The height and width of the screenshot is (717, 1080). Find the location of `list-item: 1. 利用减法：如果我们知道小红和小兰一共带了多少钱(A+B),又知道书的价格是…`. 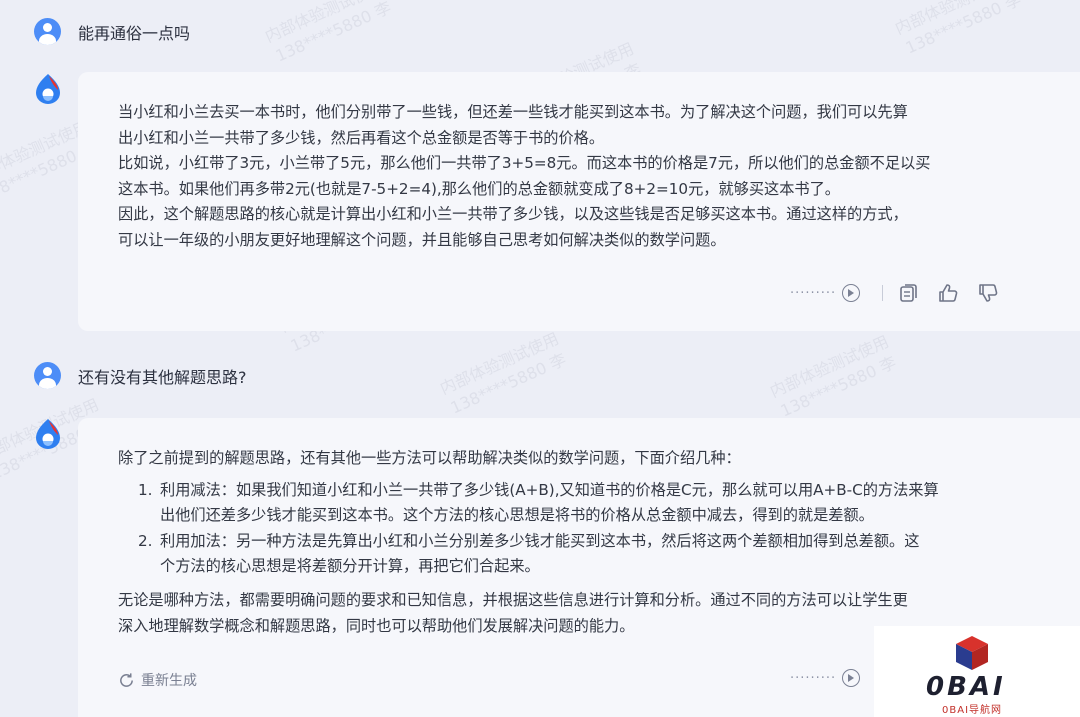

list-item: 1. 利用减法：如果我们知道小红和小兰一共带了多少钱(A+B),又知道书的价格是… is located at coordinates (538, 502).